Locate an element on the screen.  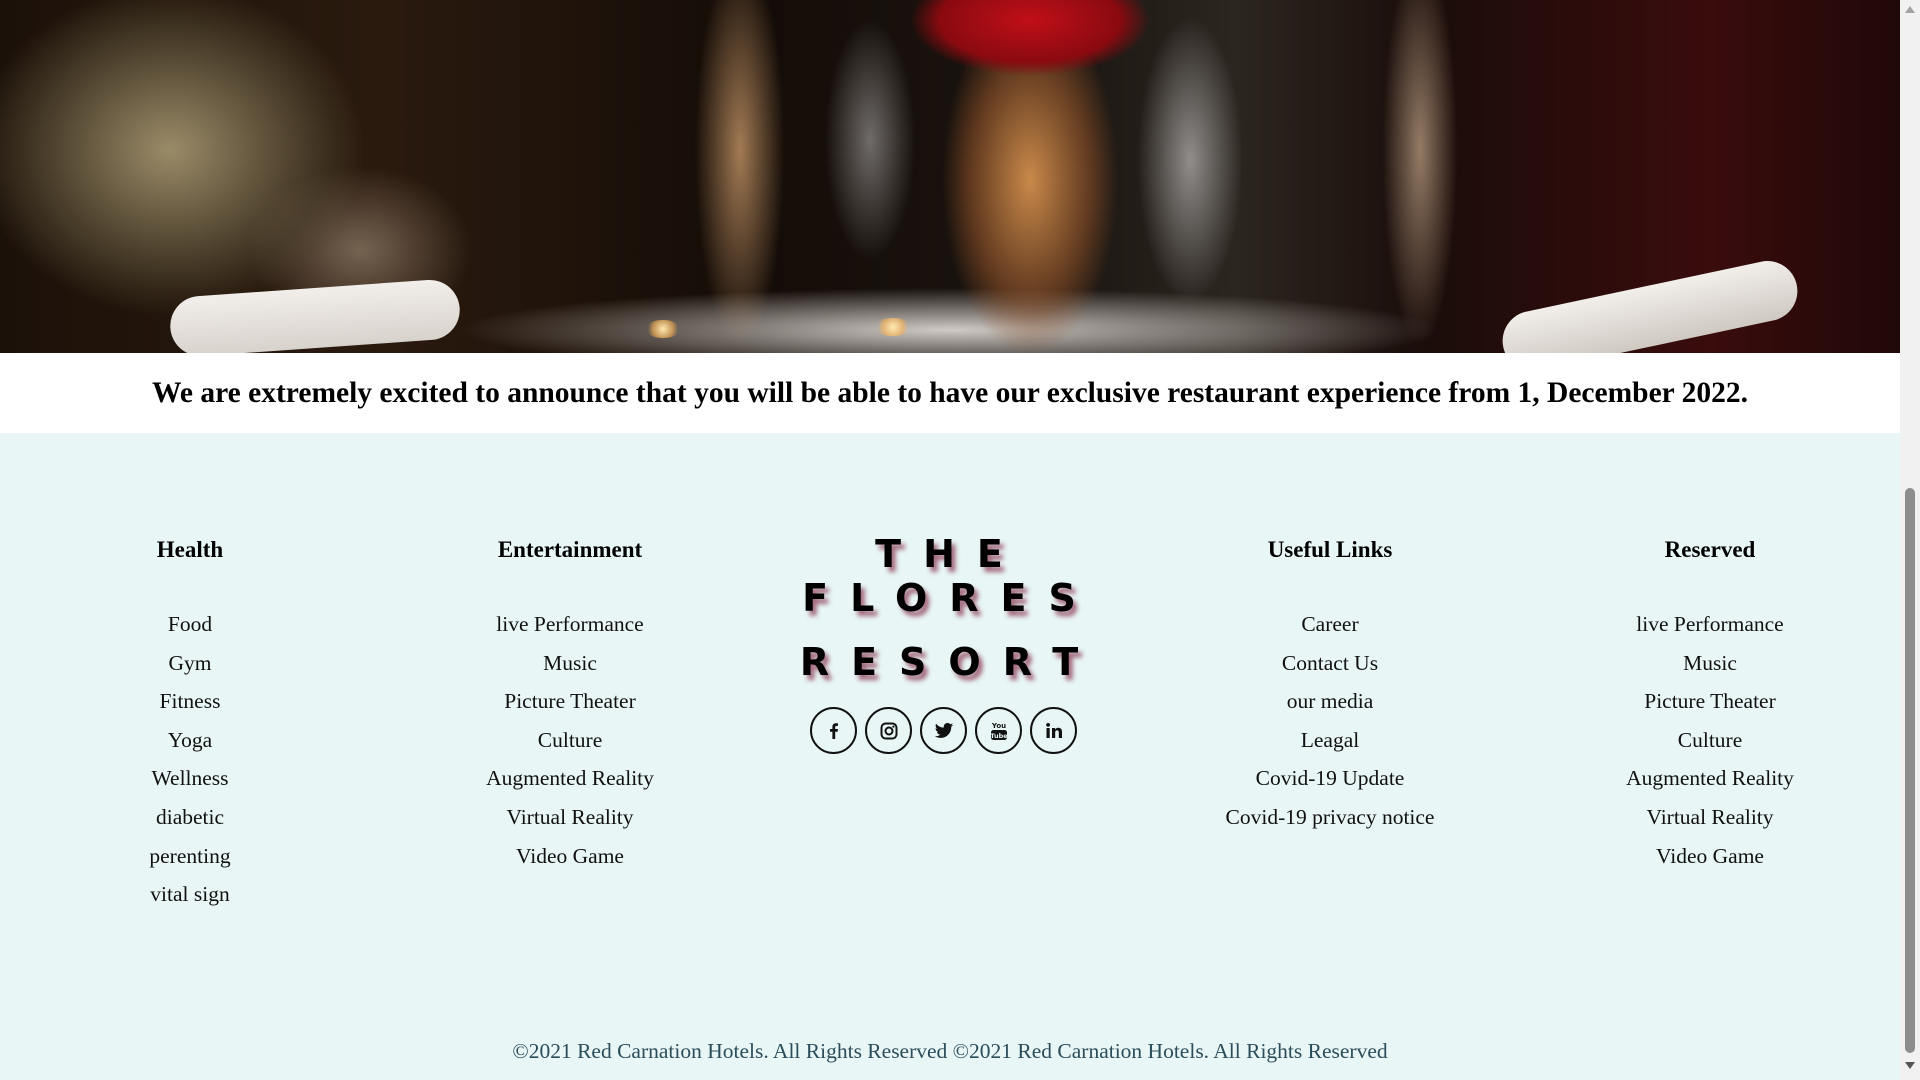
brand-line-resort: RESORT is located at coordinates (950, 662).